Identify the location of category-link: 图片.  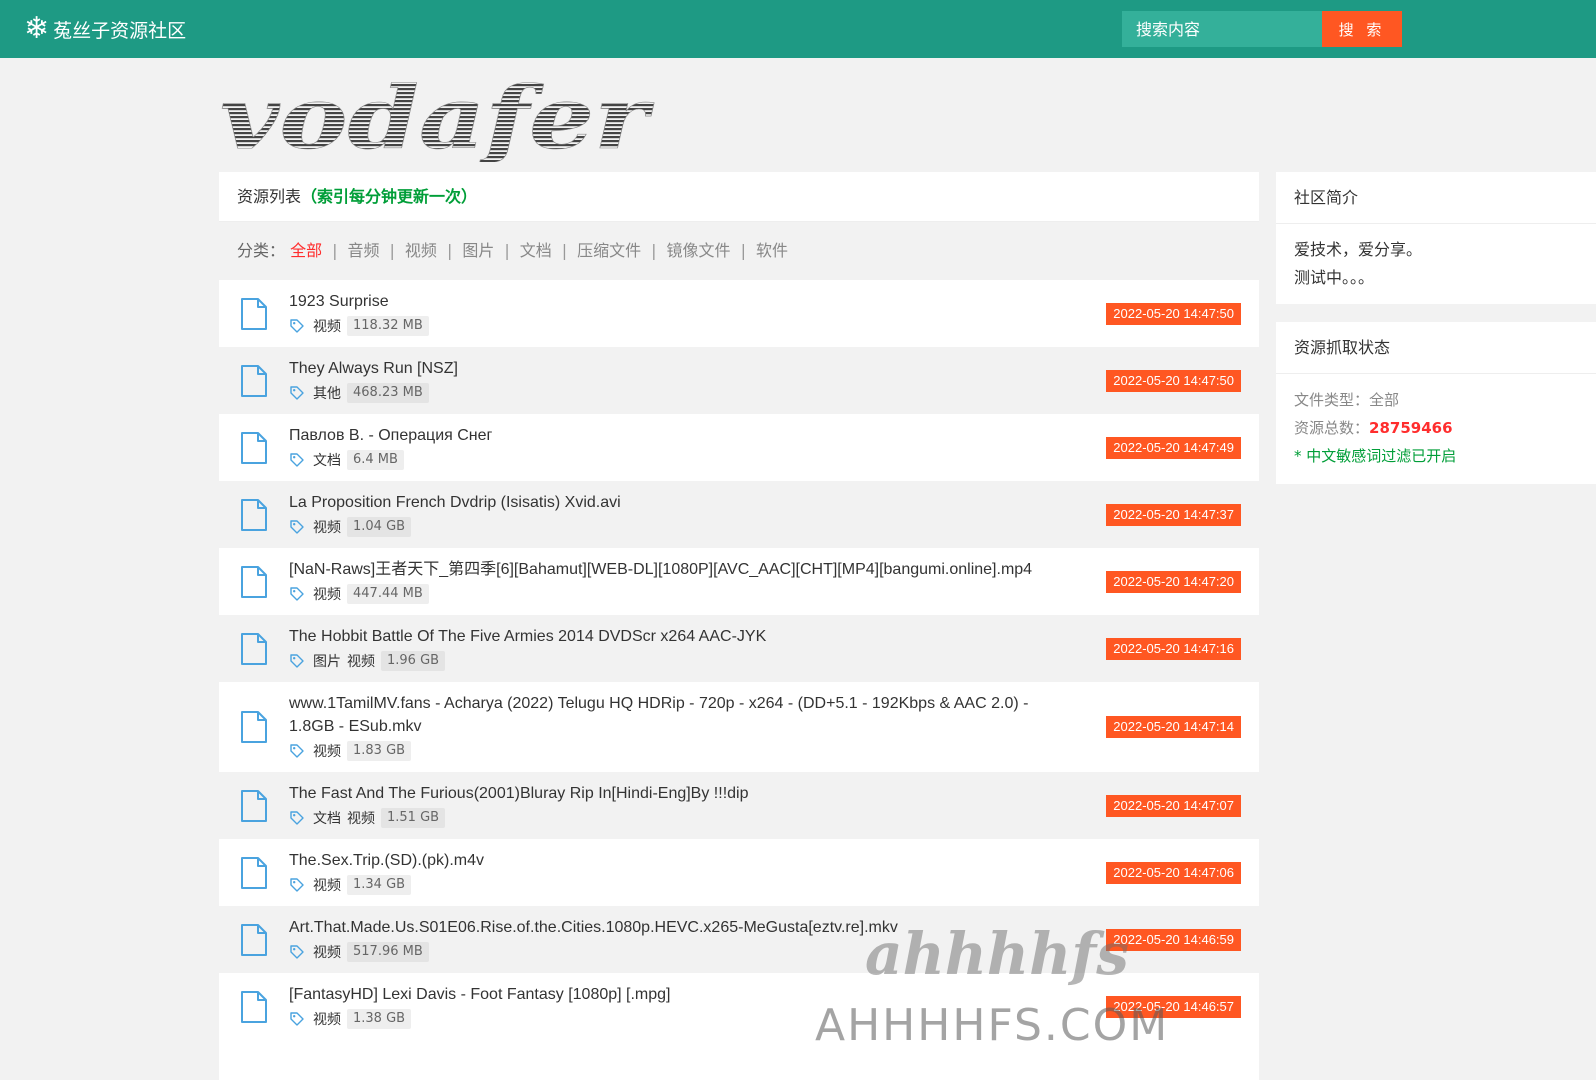
(478, 250).